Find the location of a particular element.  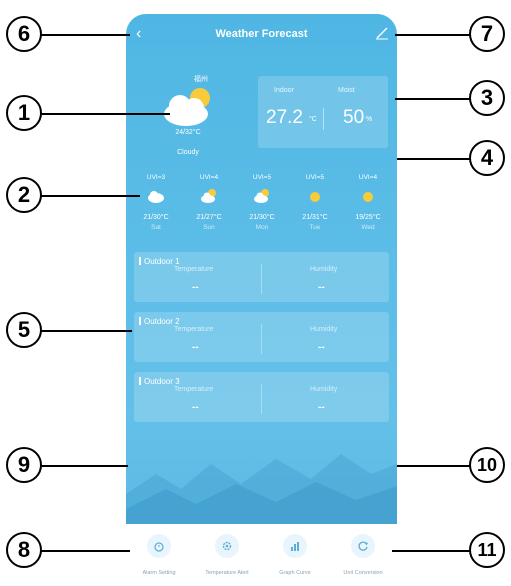

gear-icon is located at coordinates (227, 546).